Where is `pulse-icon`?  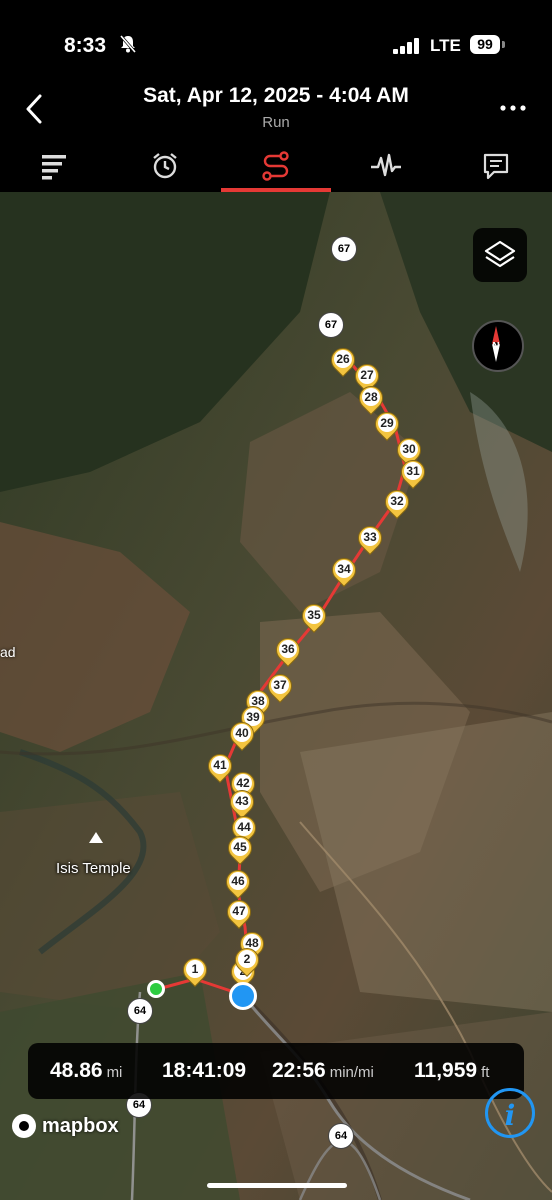
pulse-icon is located at coordinates (386, 165).